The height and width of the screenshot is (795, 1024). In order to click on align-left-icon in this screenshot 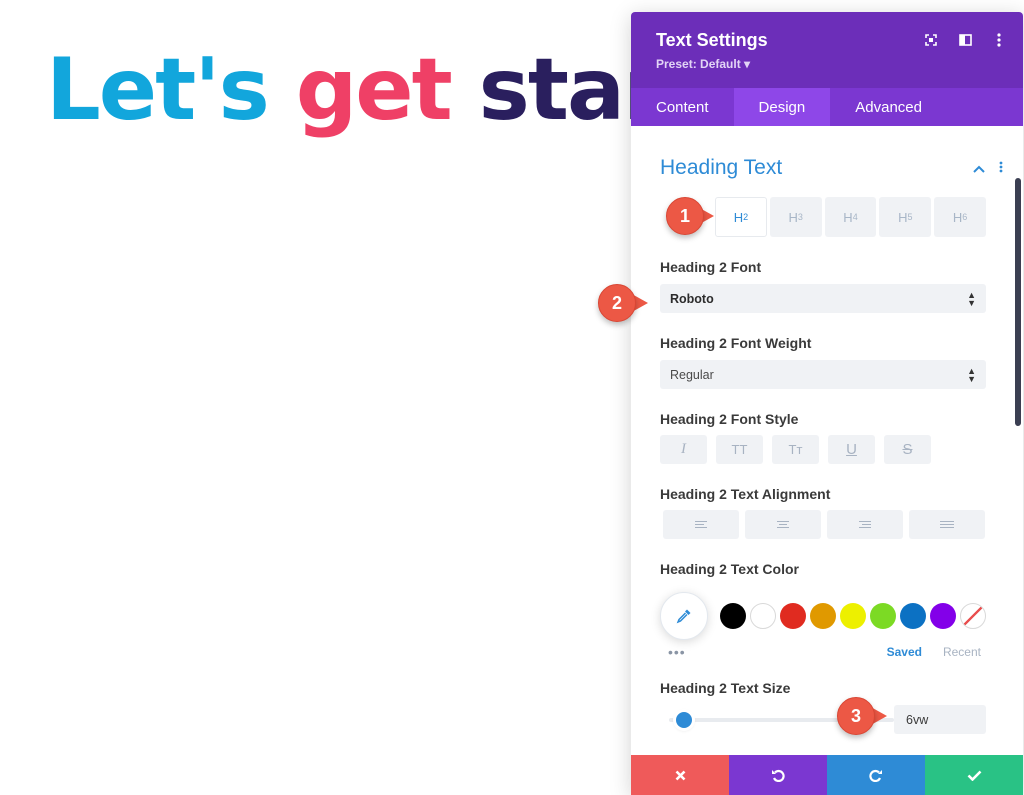, I will do `click(701, 524)`.